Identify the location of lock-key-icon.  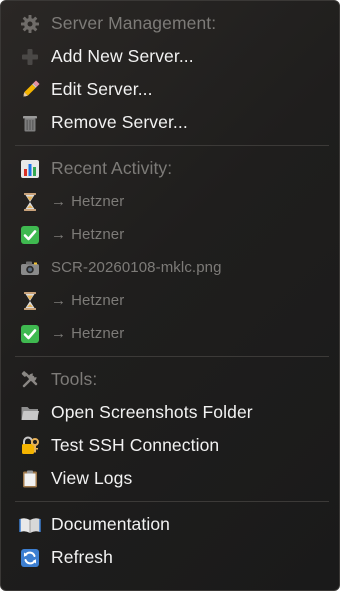
(30, 446).